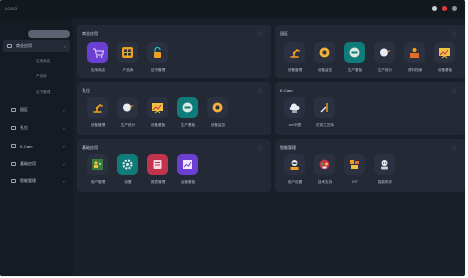 The width and height of the screenshot is (468, 278). What do you see at coordinates (354, 164) in the screenshot?
I see `iot-icon` at bounding box center [354, 164].